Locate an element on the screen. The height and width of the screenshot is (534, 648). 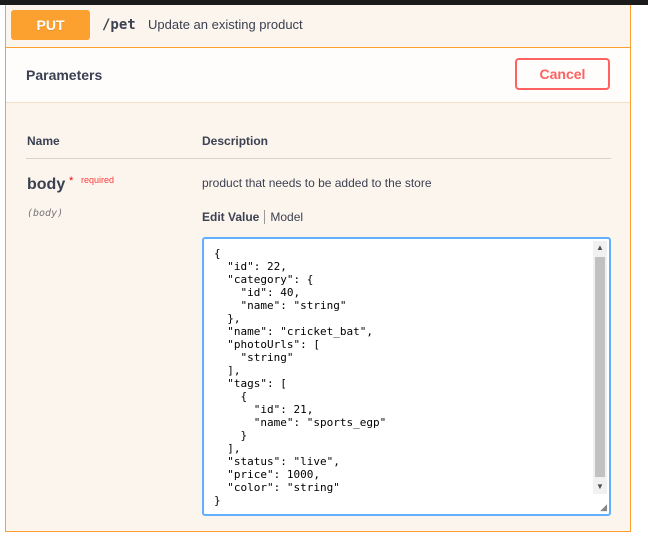
code-line: "name": "string" is located at coordinates (280, 305).